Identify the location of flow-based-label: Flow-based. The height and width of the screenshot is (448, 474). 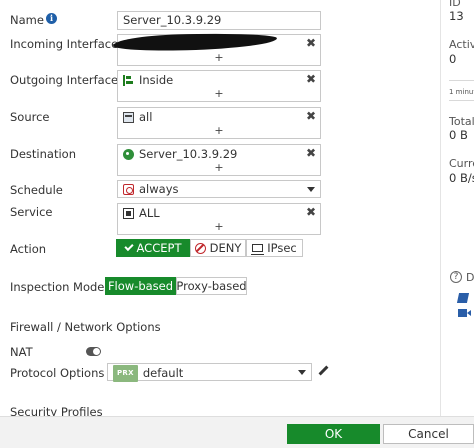
(140, 286).